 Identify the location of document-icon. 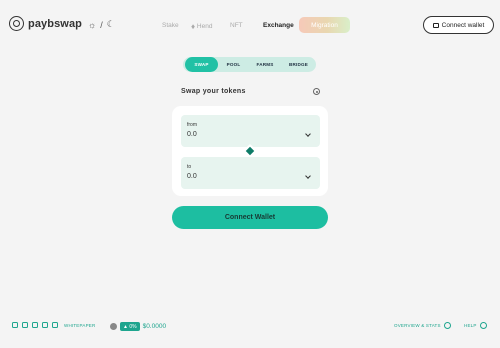
(55, 325).